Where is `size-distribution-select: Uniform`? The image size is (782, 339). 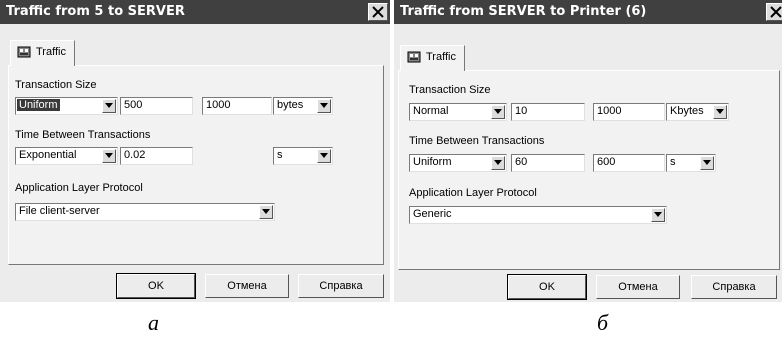 size-distribution-select: Uniform is located at coordinates (66, 106).